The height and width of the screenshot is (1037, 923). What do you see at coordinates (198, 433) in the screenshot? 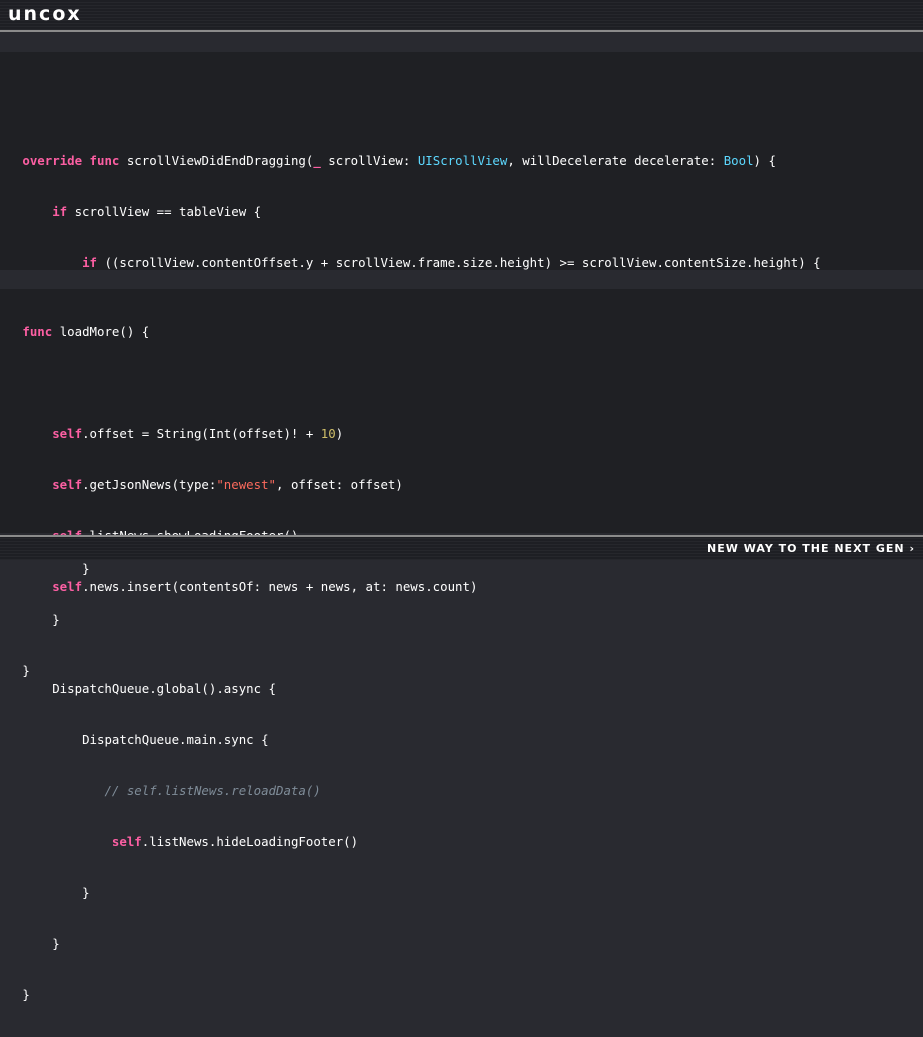
I see `code-line: self.offset = String(Int(offset)! + 10)` at bounding box center [198, 433].